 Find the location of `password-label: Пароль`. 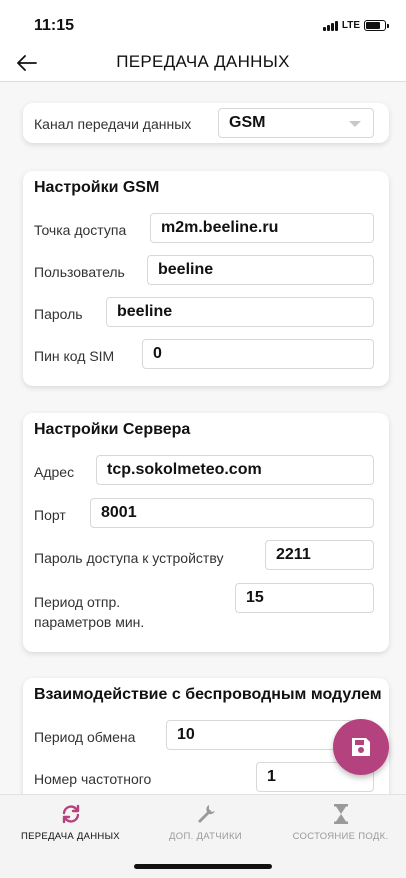

password-label: Пароль is located at coordinates (58, 314).